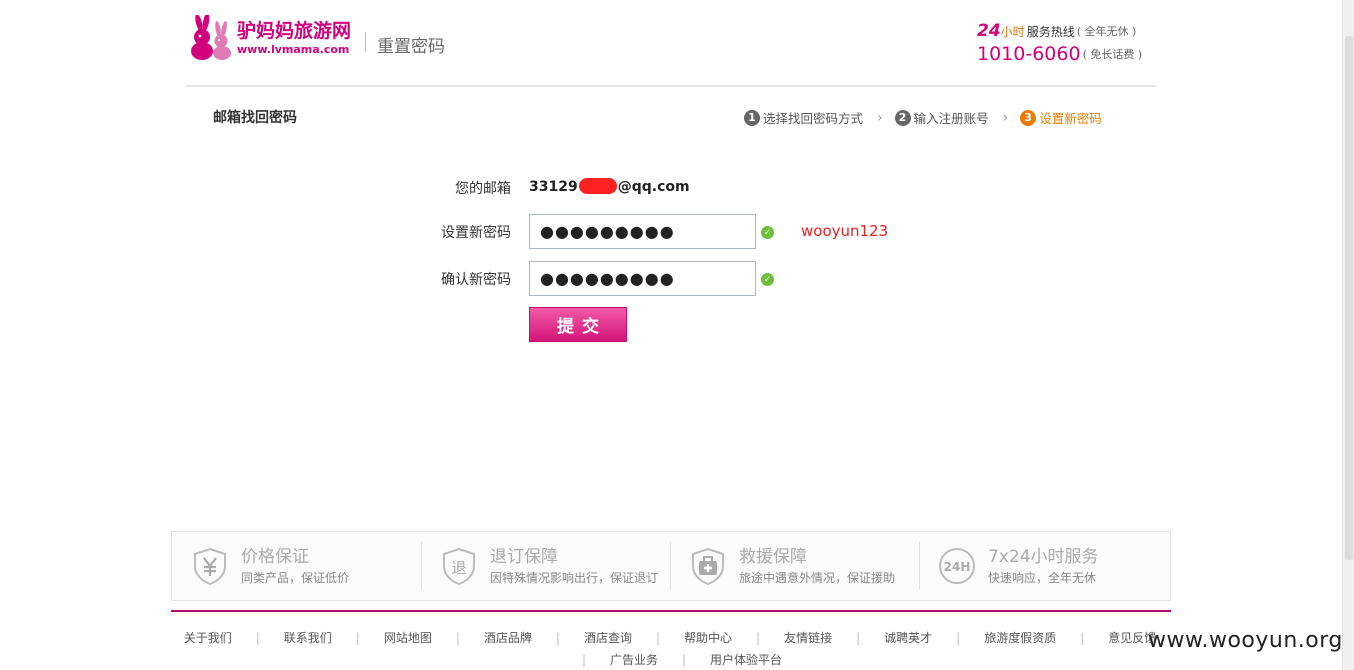  I want to click on step-2-label: 输入注册账号, so click(951, 118).